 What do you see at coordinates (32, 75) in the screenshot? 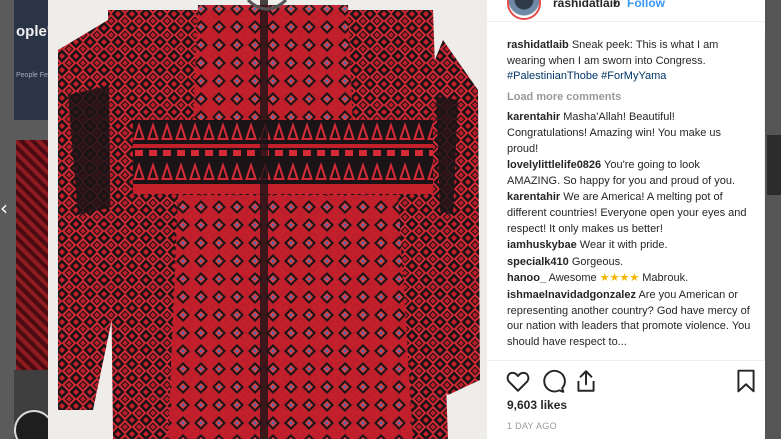
I see `background-thumbnail-subtext: People Fe` at bounding box center [32, 75].